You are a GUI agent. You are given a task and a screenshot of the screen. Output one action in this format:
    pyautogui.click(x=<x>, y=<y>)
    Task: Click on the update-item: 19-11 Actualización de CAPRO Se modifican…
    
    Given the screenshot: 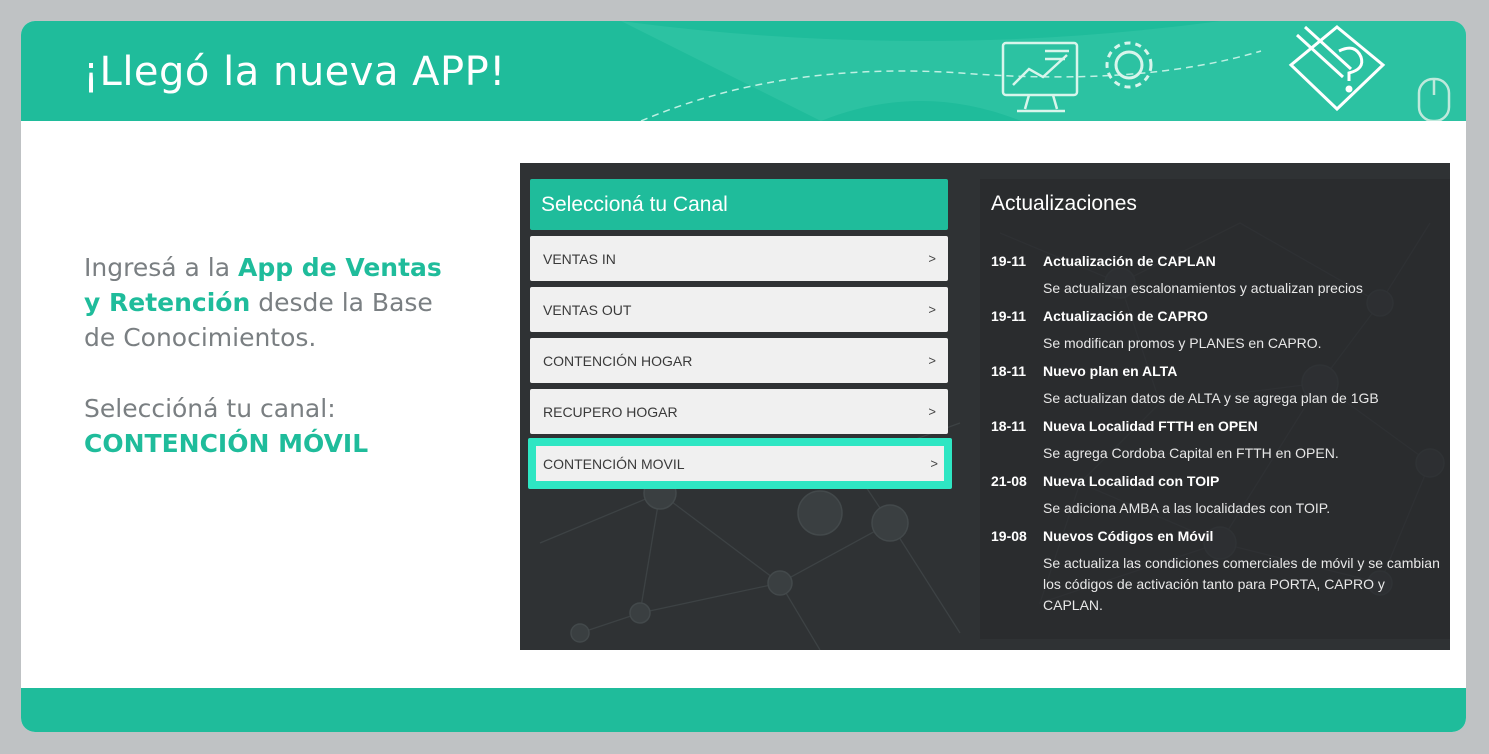 What is the action you would take?
    pyautogui.click(x=1216, y=331)
    